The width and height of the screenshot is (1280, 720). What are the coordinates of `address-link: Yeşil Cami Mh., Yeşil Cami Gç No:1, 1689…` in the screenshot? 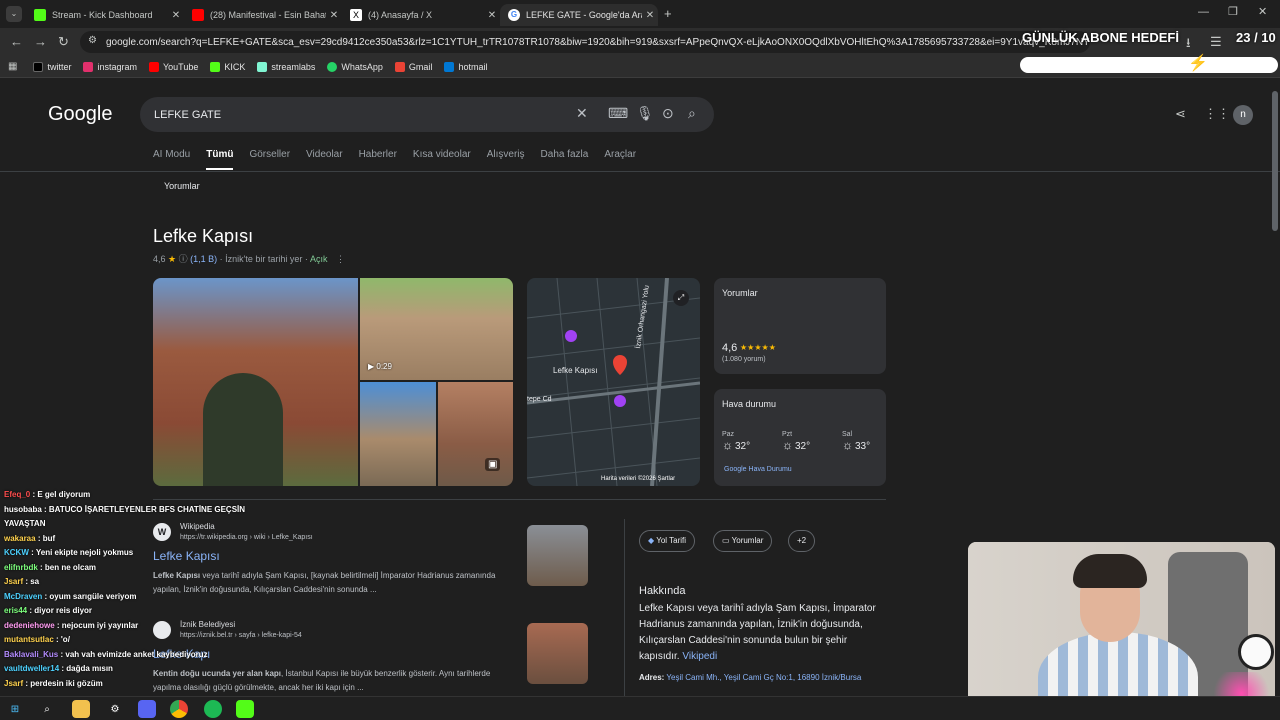 It's located at (763, 677).